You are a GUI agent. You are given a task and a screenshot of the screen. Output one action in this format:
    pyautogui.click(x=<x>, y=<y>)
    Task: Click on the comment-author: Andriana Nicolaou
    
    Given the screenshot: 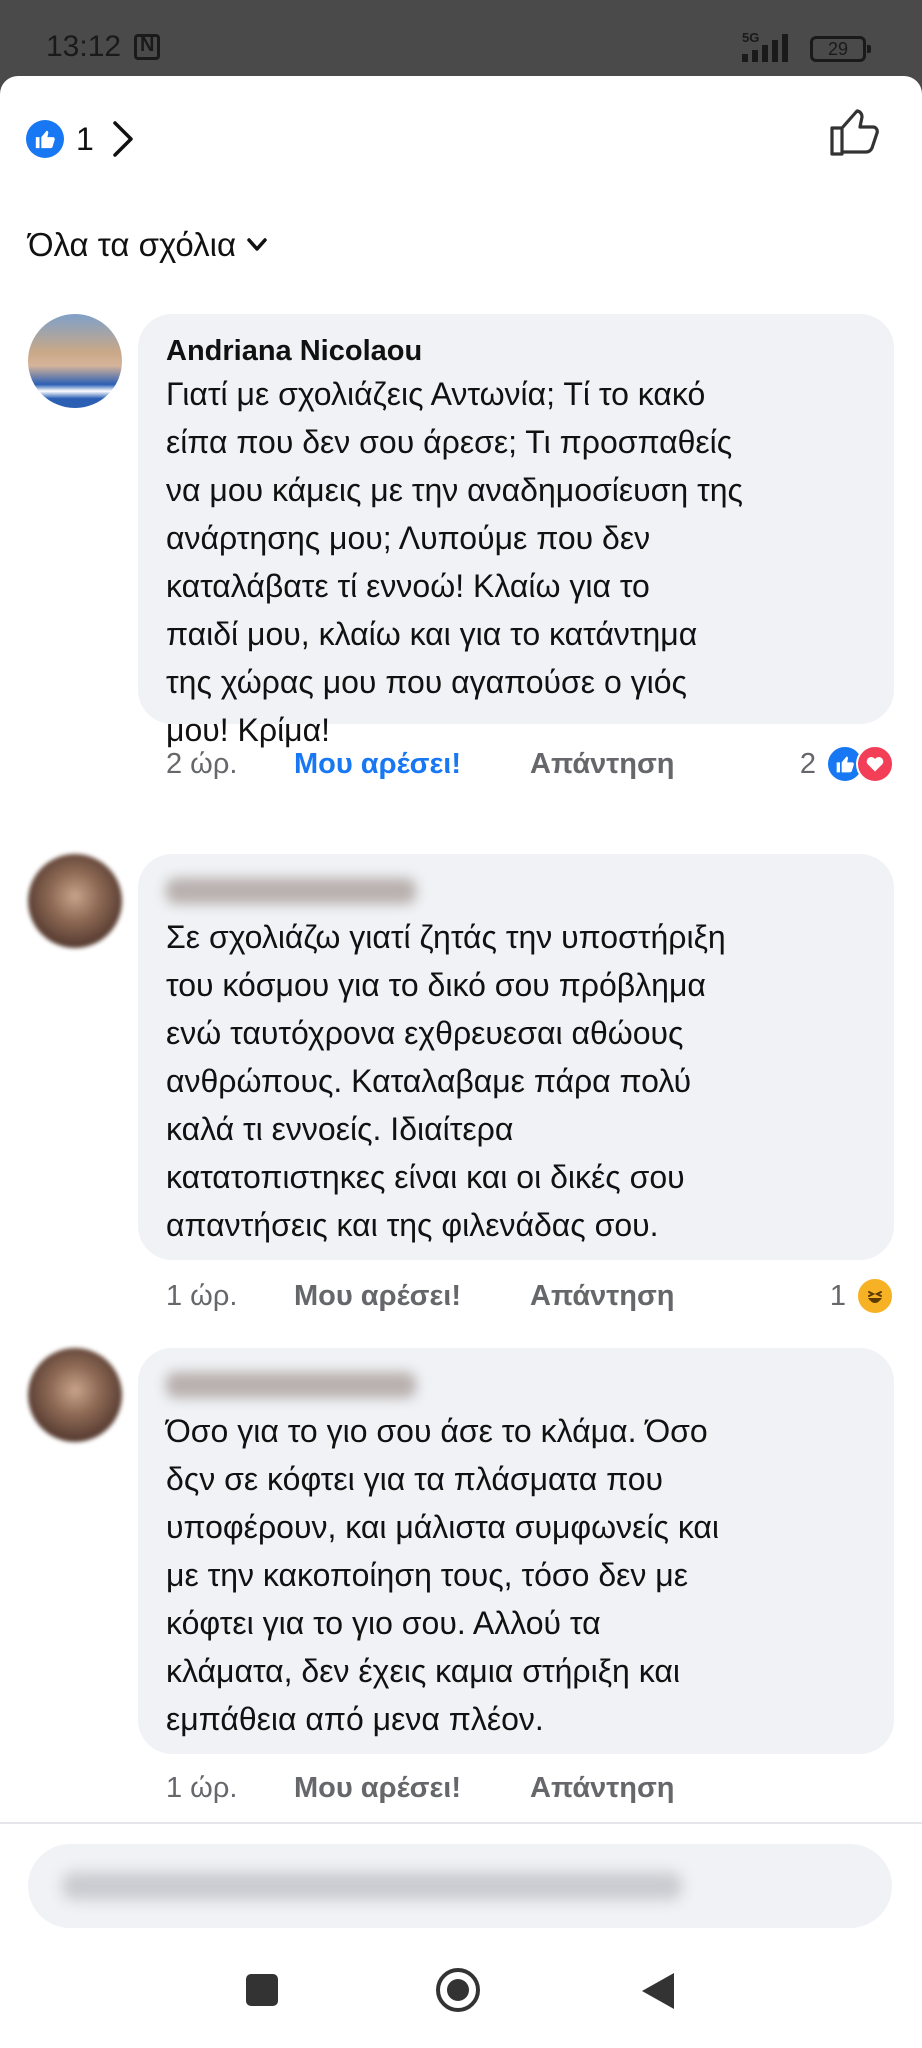 What is the action you would take?
    pyautogui.click(x=516, y=351)
    